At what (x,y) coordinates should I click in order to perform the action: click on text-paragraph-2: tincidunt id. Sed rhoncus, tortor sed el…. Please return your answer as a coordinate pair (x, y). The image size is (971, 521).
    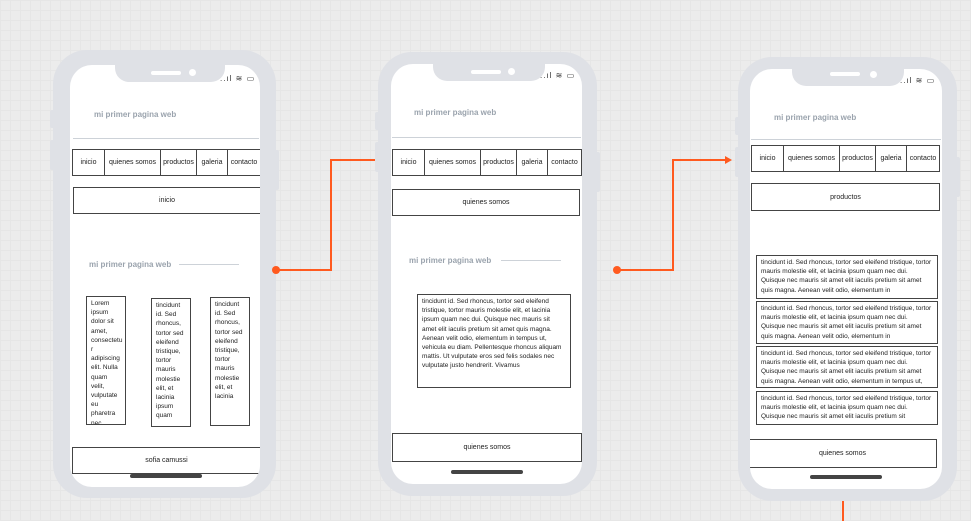
    Looking at the image, I should click on (847, 322).